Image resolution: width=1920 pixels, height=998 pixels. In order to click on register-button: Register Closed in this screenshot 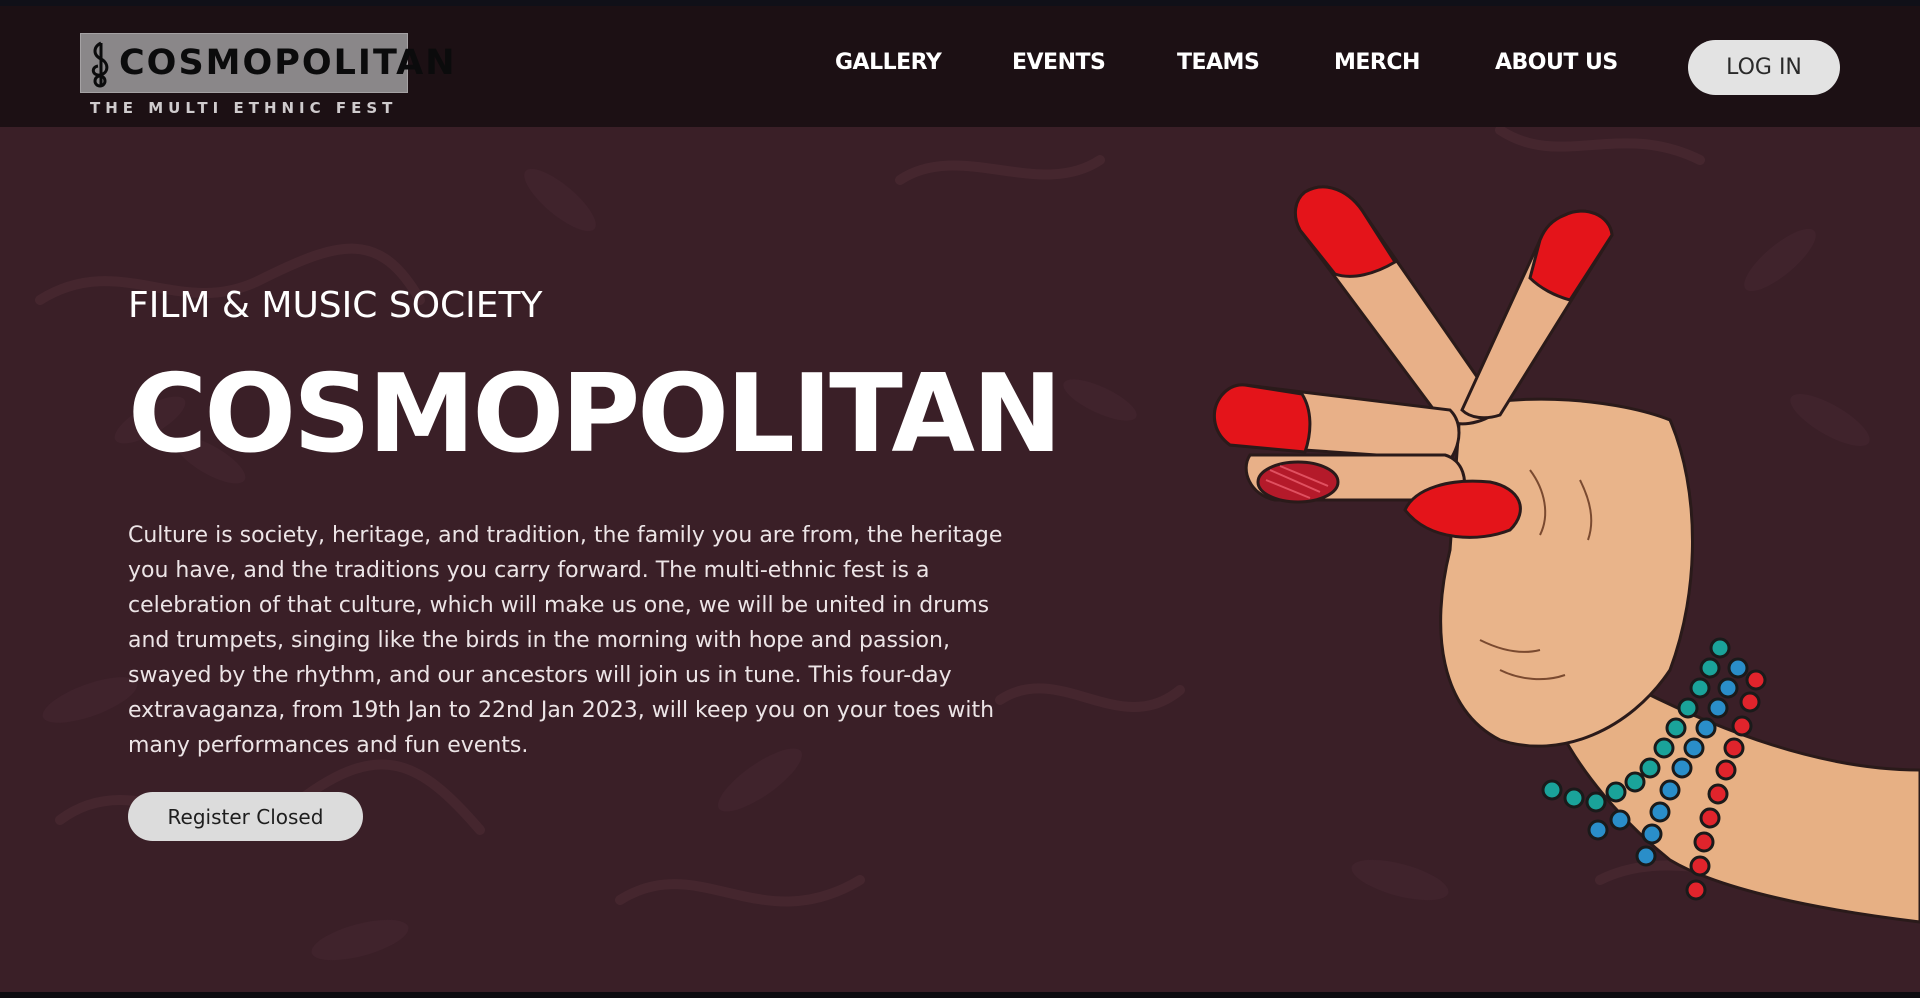, I will do `click(245, 816)`.